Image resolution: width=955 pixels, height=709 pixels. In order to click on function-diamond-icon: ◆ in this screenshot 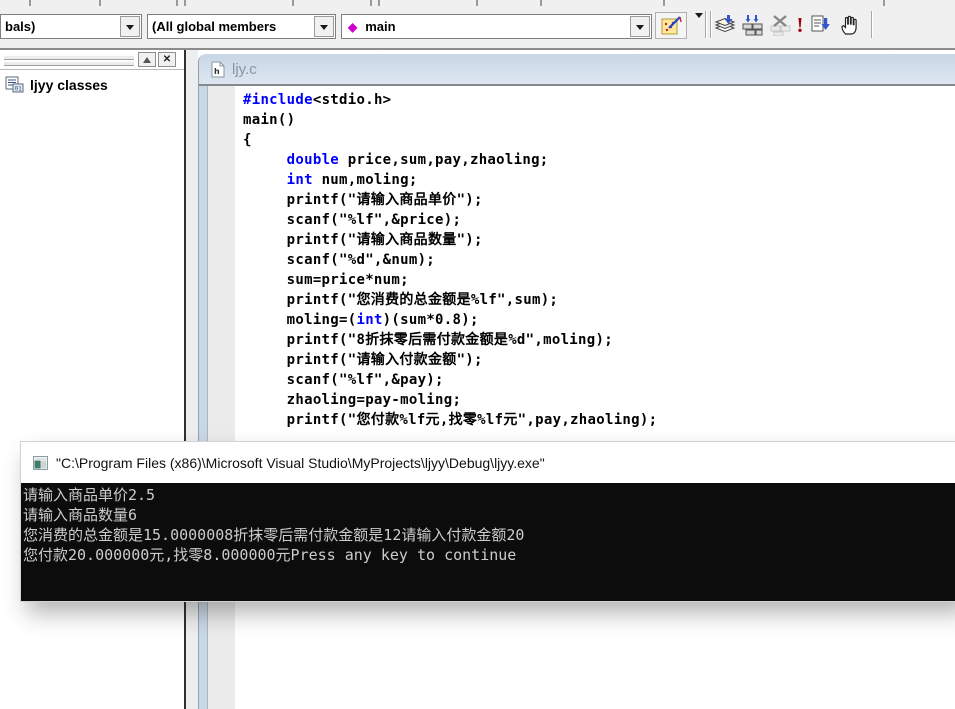, I will do `click(353, 26)`.